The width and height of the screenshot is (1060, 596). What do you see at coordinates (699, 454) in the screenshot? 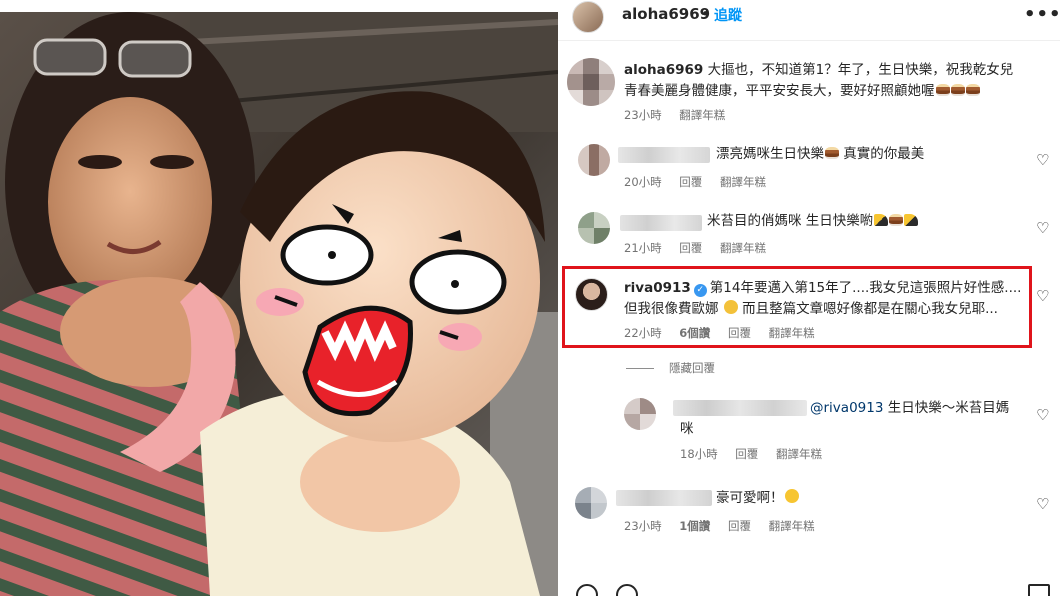
I see `reply-time: 18小時` at bounding box center [699, 454].